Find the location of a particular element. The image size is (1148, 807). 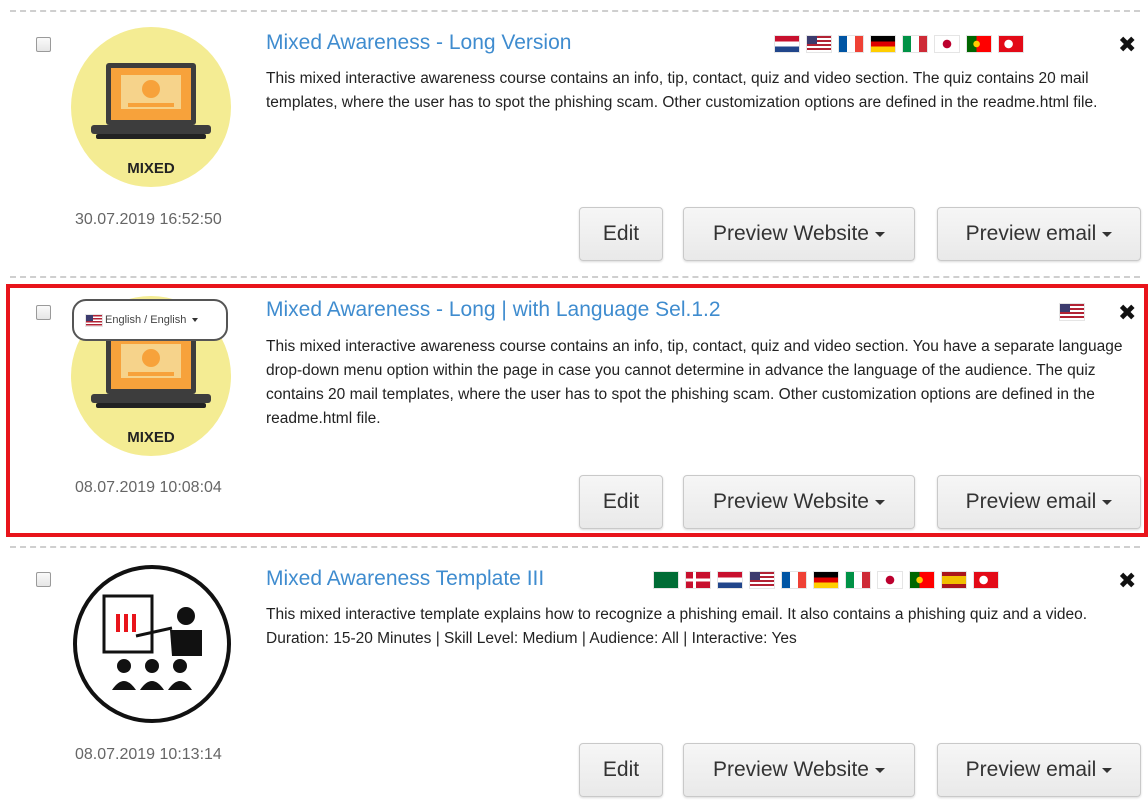

flag-es-icon is located at coordinates (954, 580).